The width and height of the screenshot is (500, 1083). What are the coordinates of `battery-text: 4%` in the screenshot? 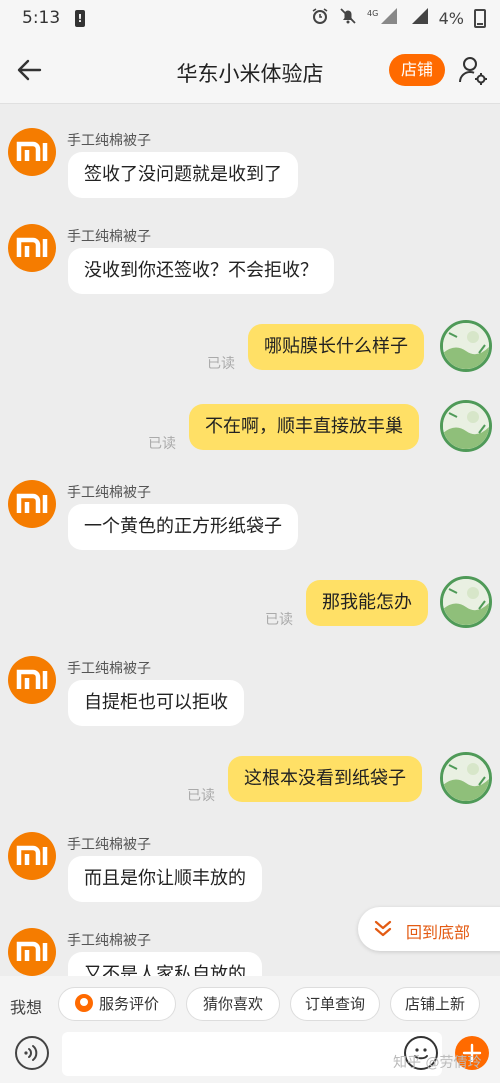 It's located at (451, 18).